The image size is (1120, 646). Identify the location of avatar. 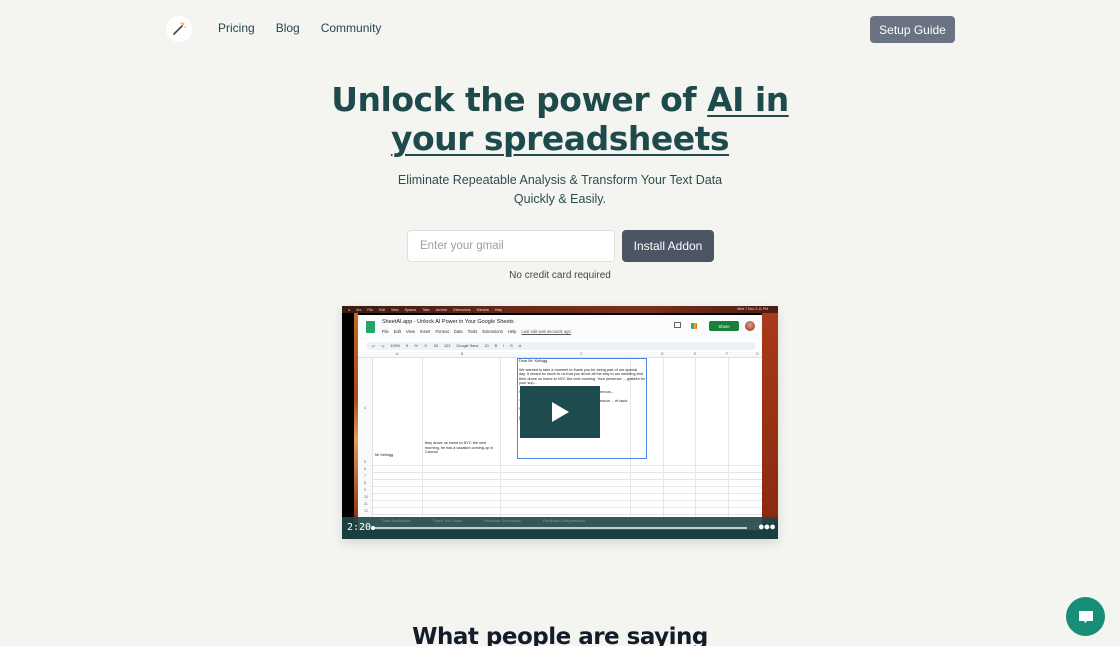
(750, 326).